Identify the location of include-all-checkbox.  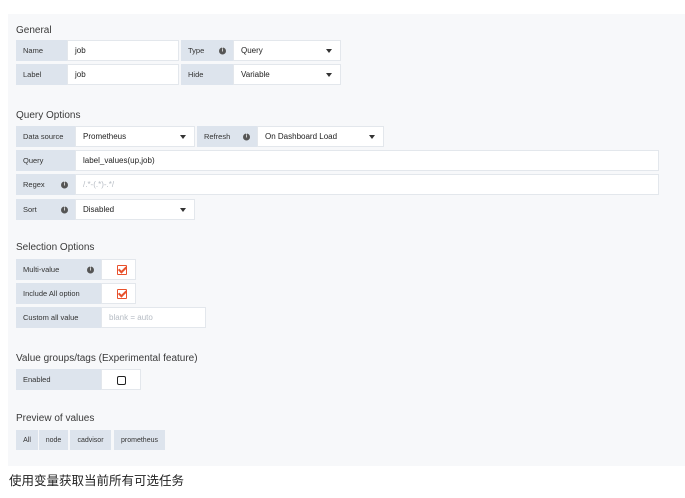
(118, 293).